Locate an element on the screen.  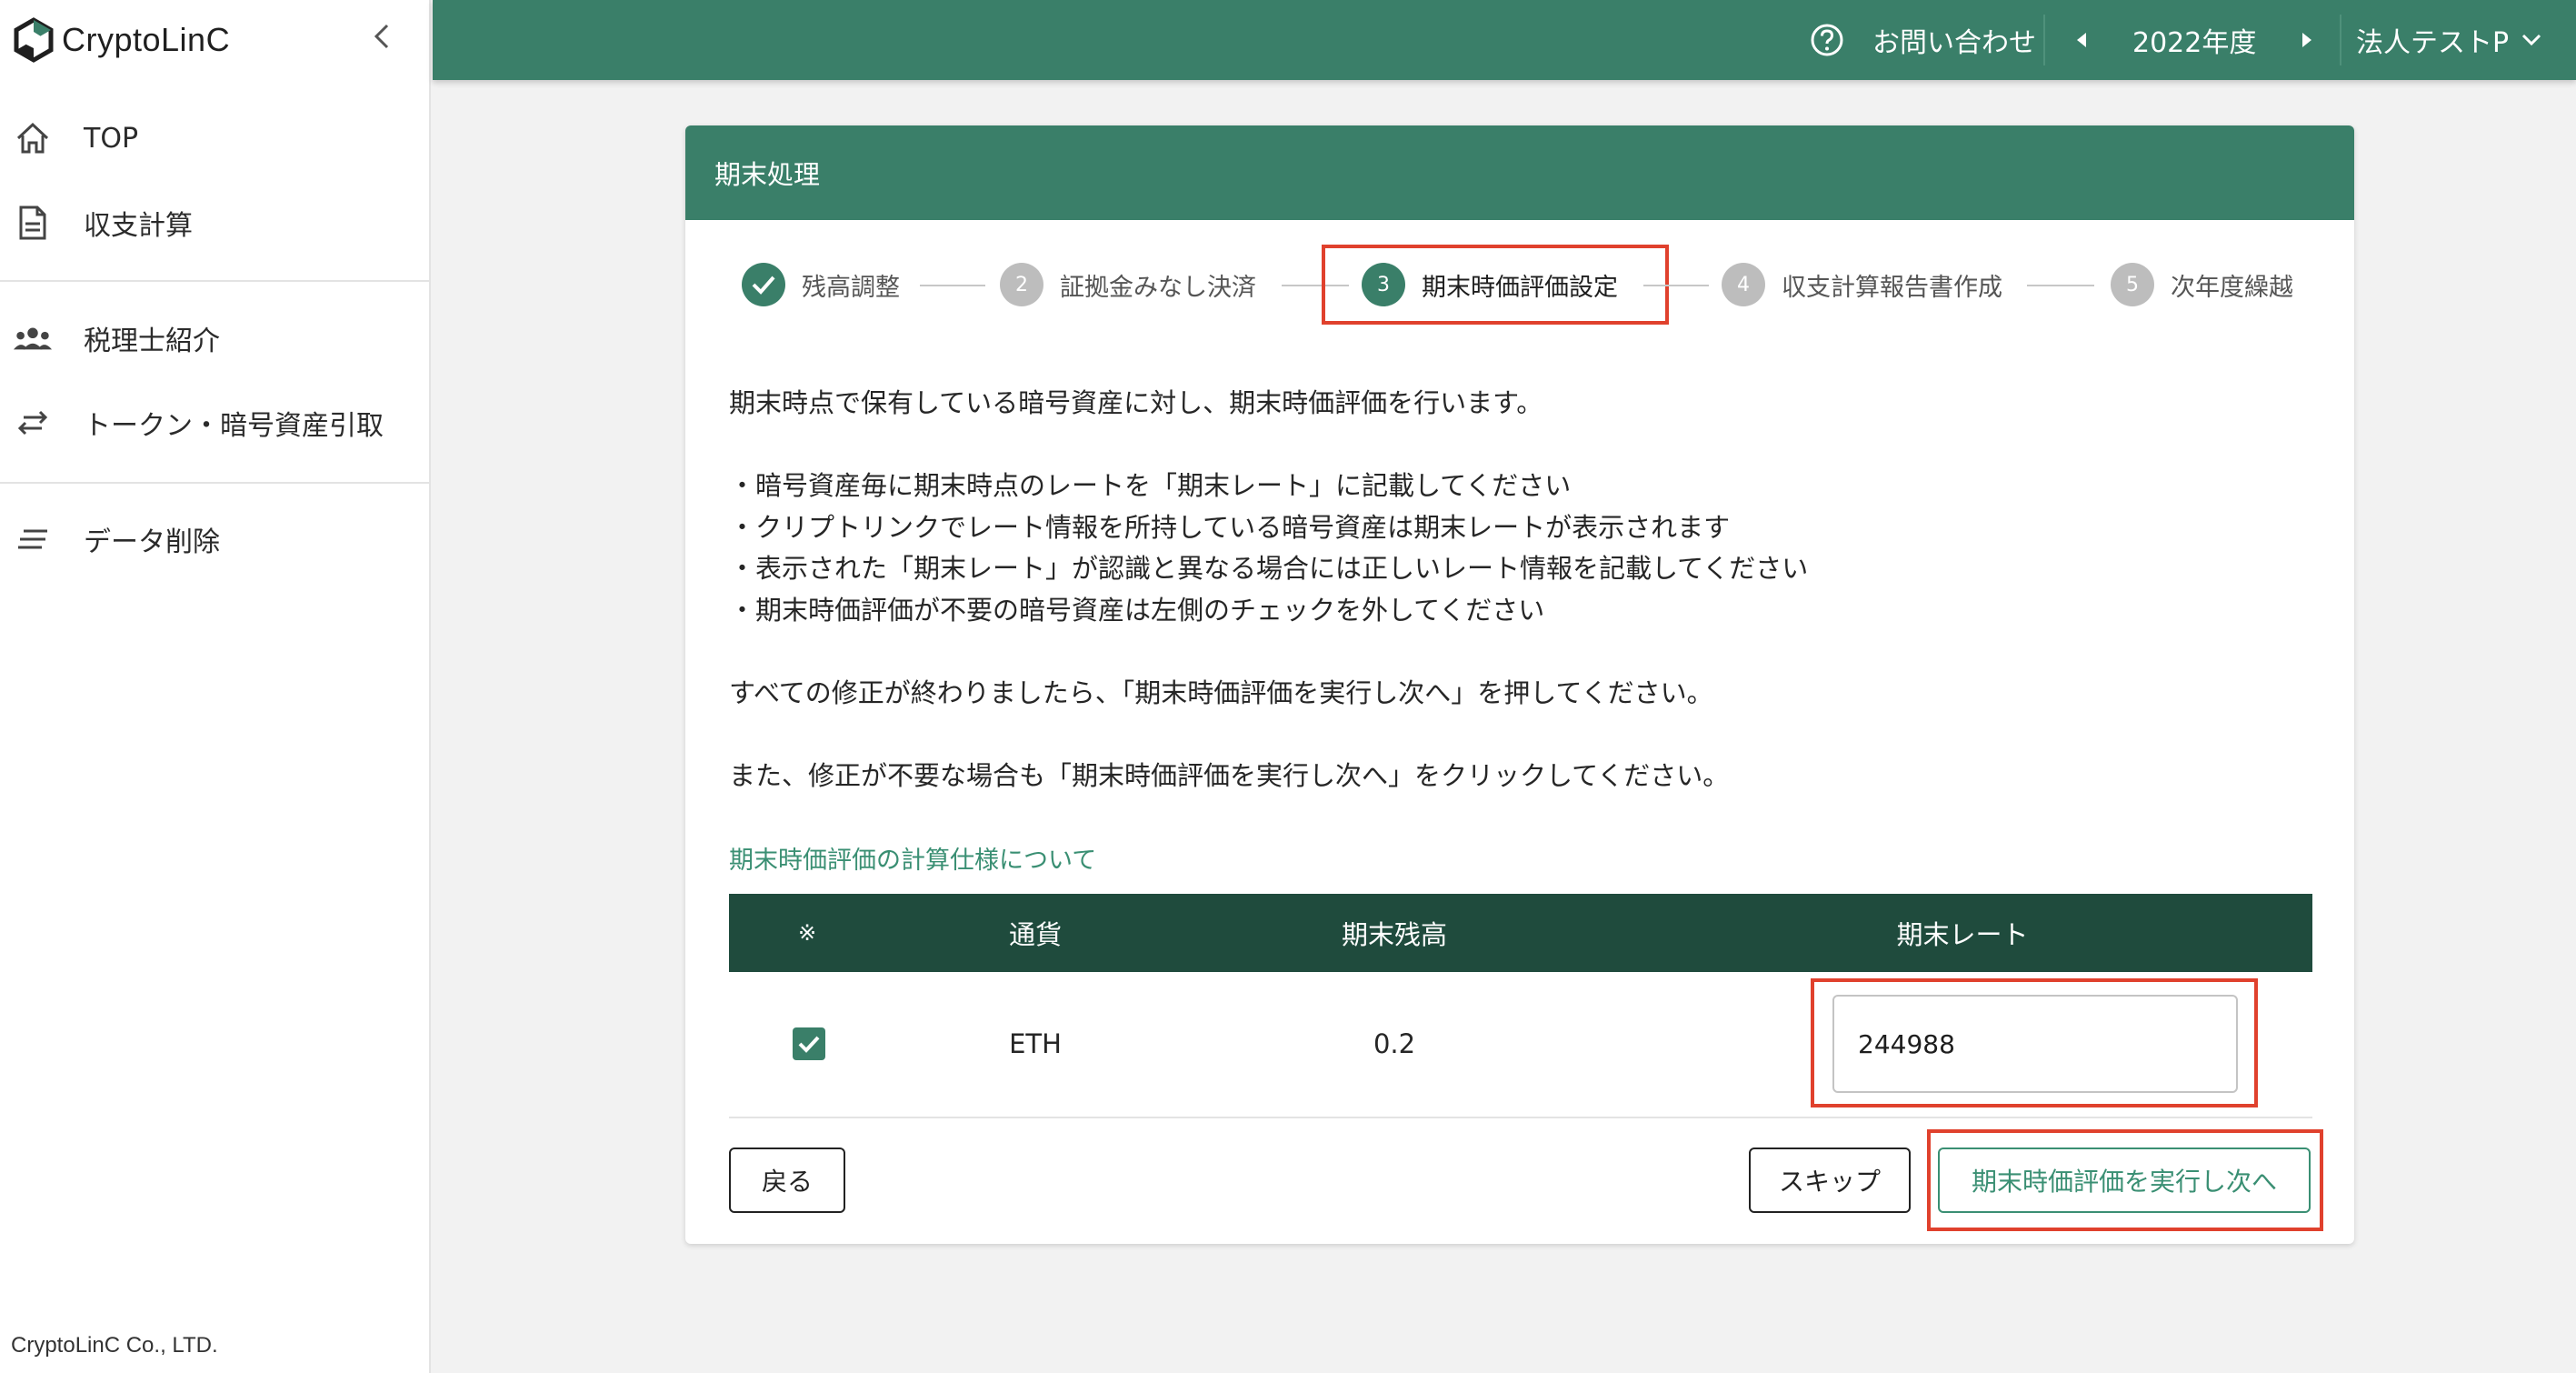
caret-left-icon is located at coordinates (2081, 40).